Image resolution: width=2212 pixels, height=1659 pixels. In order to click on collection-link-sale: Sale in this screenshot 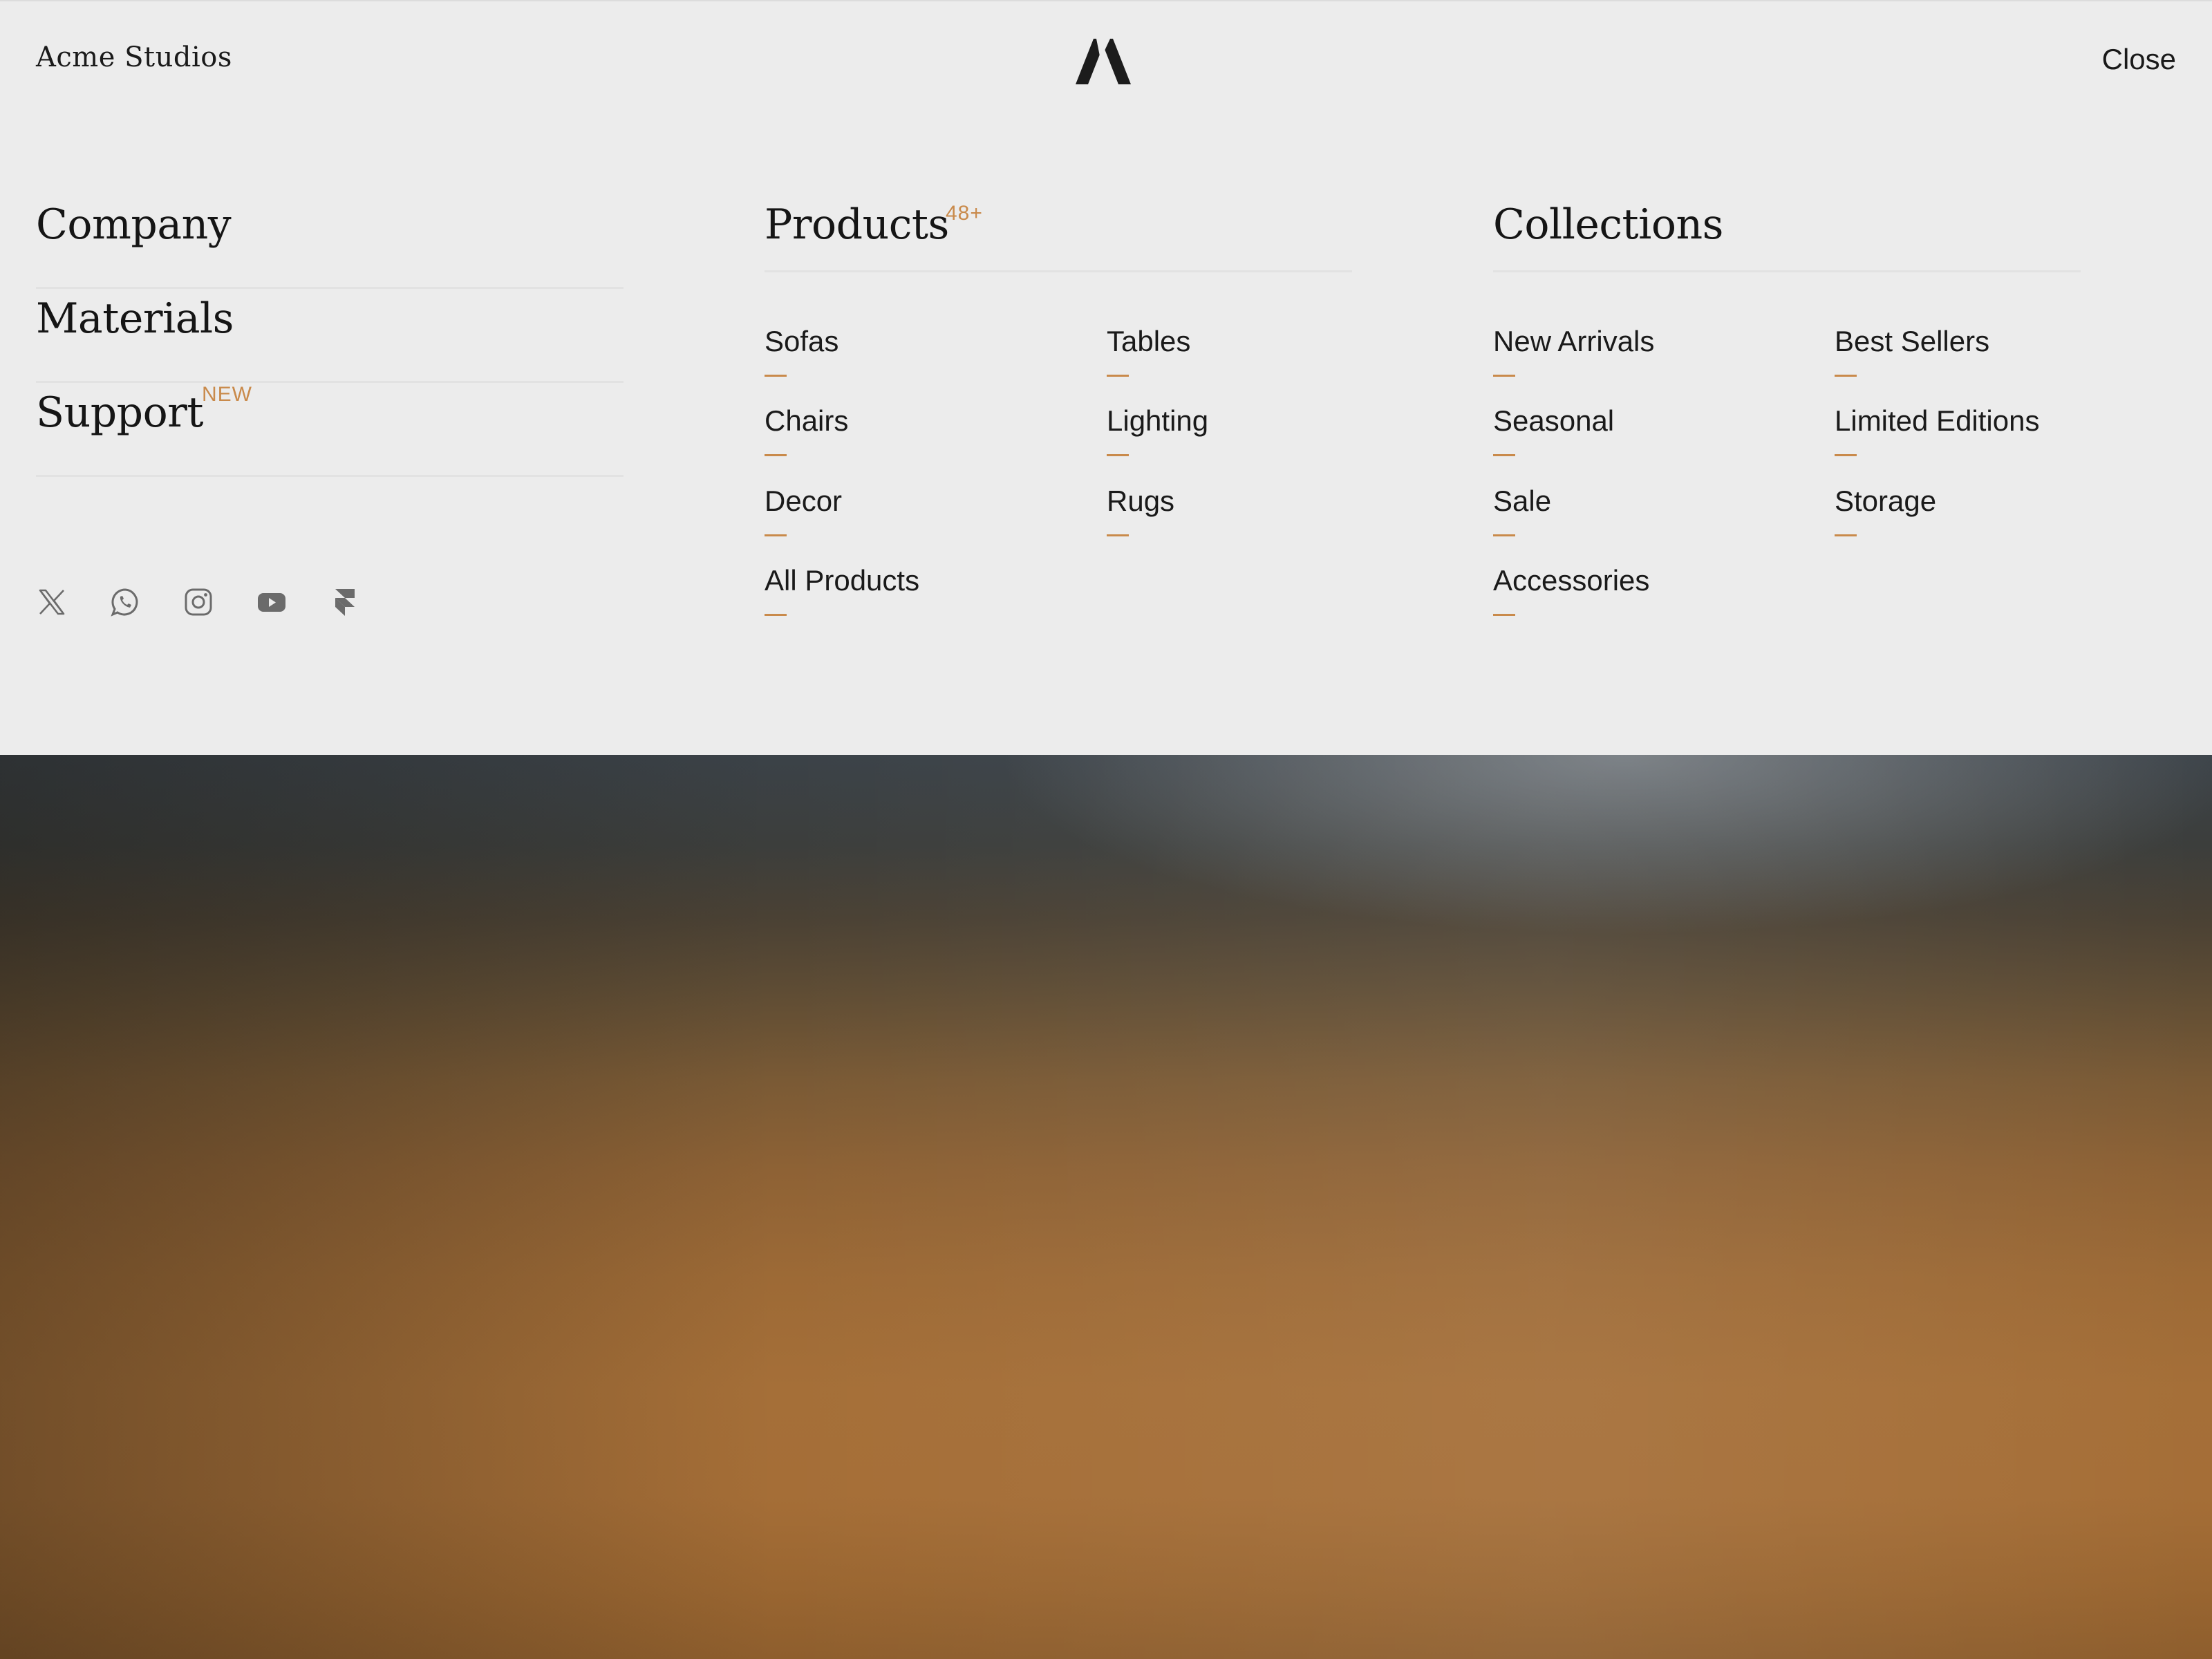, I will do `click(1522, 523)`.